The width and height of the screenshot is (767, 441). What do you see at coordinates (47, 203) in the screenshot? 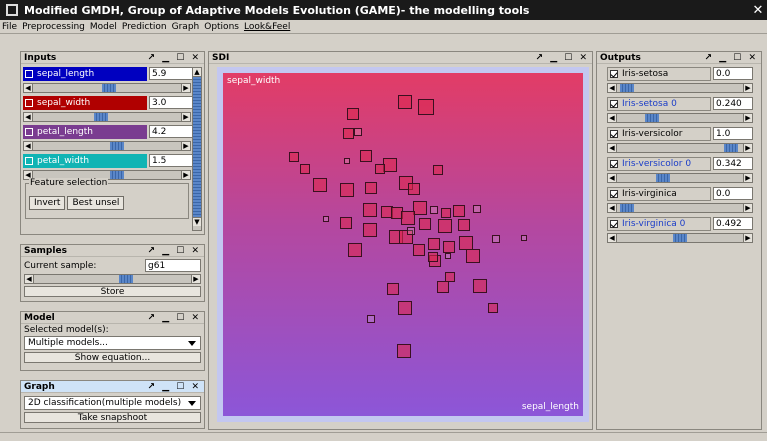
I see `invert-button: Invert` at bounding box center [47, 203].